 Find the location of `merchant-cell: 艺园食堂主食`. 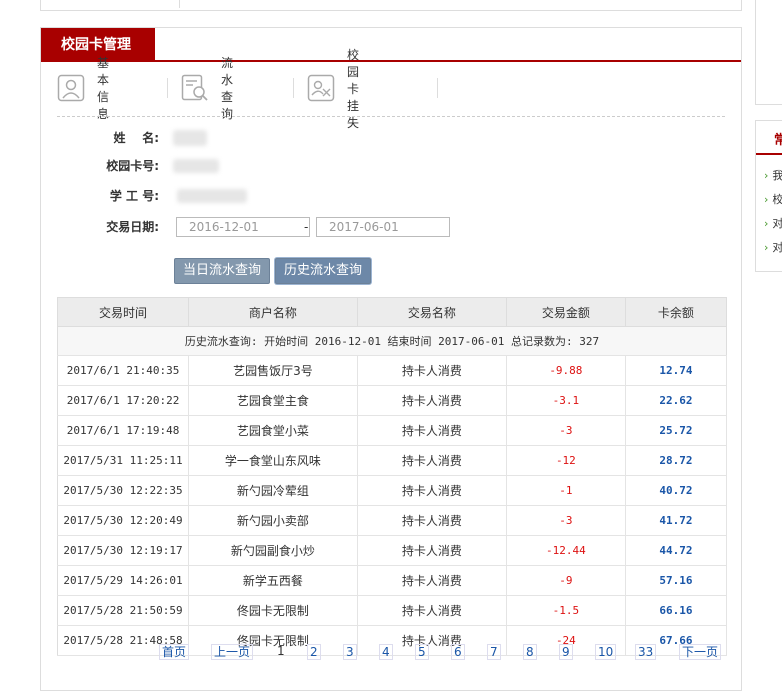

merchant-cell: 艺园食堂主食 is located at coordinates (273, 400).